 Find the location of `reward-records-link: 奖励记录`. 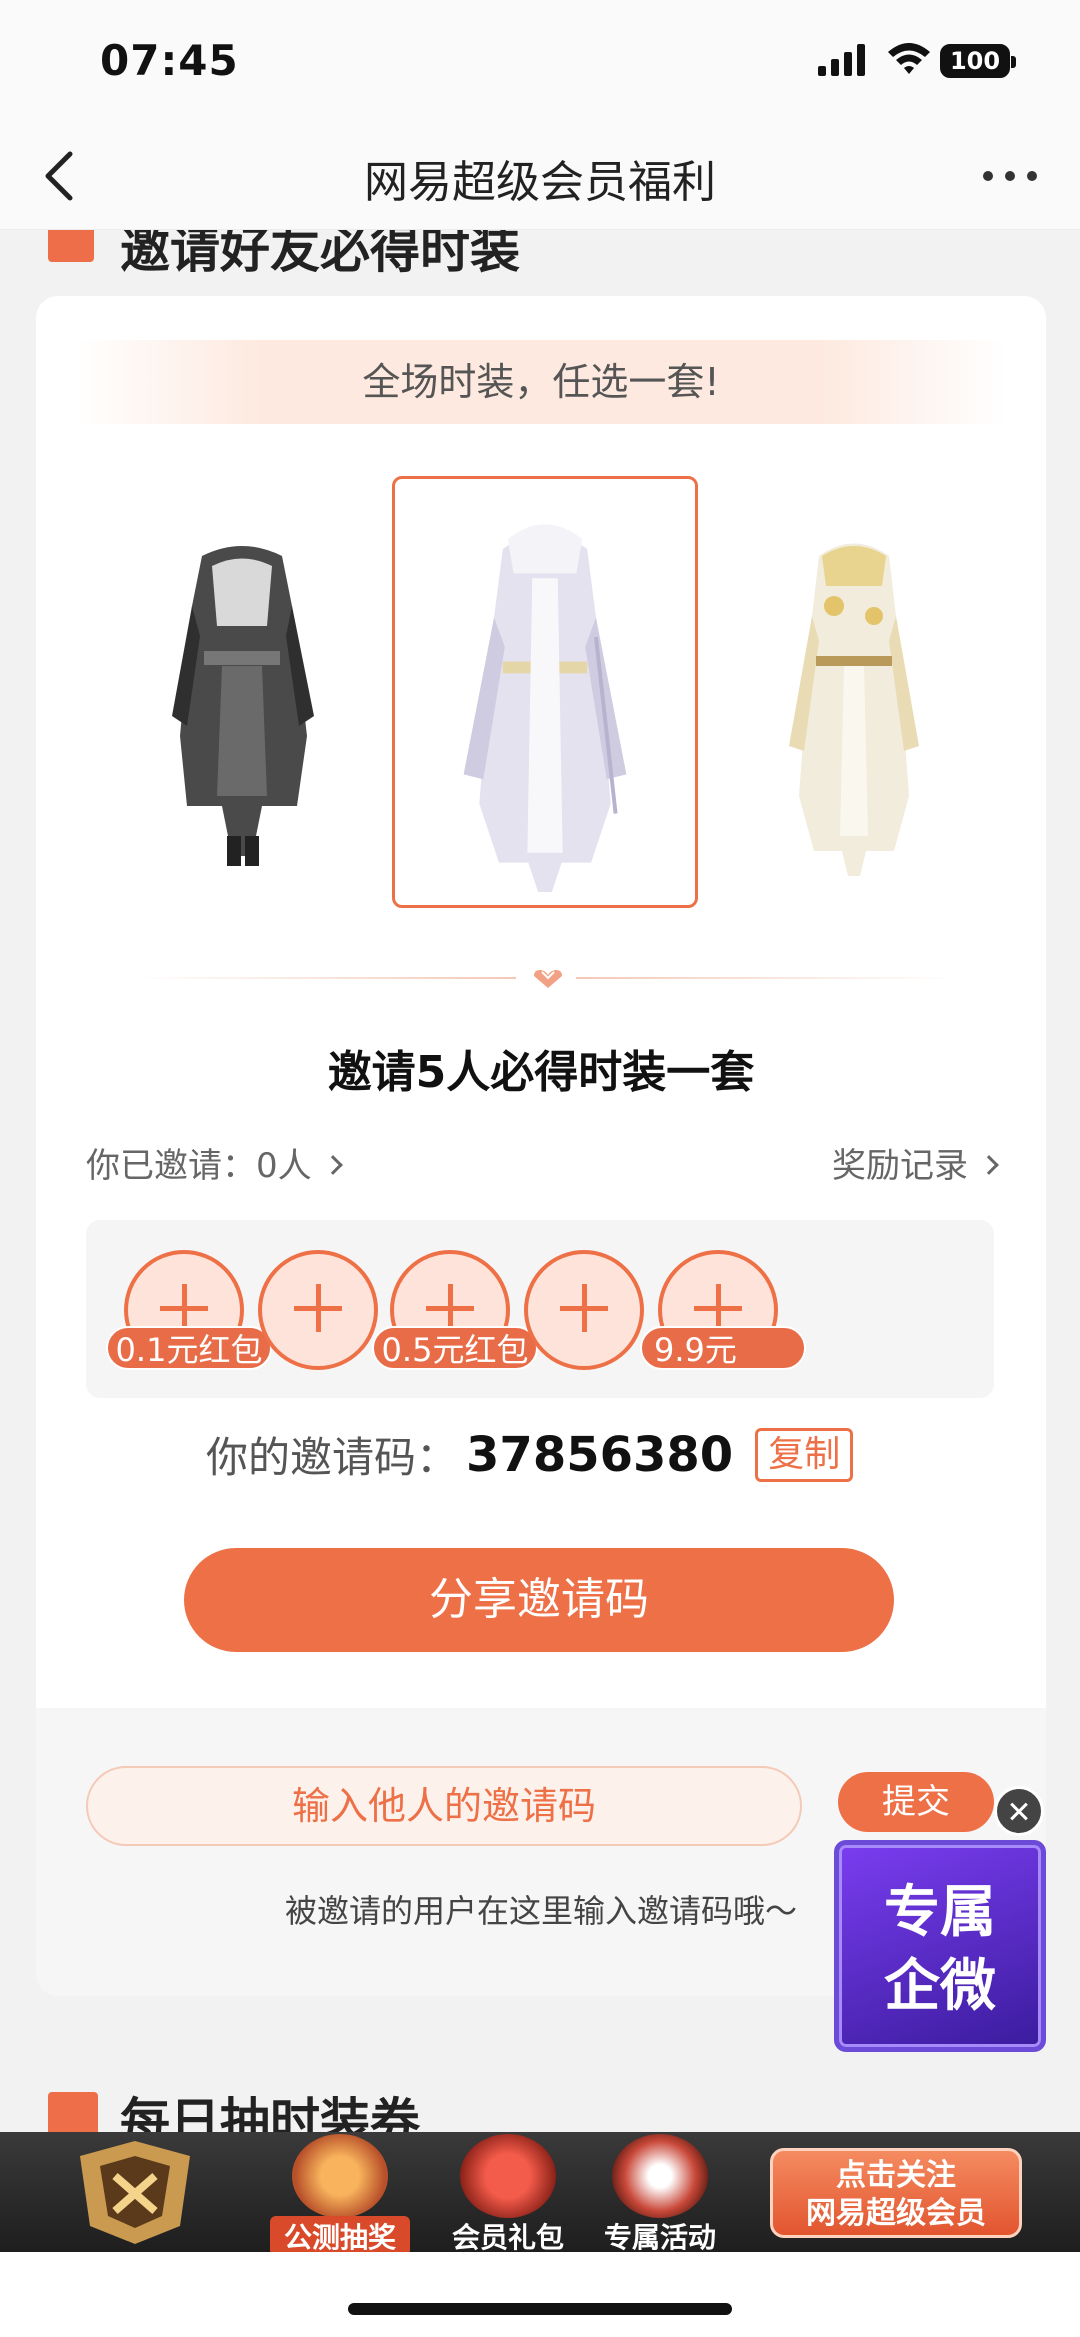

reward-records-link: 奖励记录 is located at coordinates (915, 1162).